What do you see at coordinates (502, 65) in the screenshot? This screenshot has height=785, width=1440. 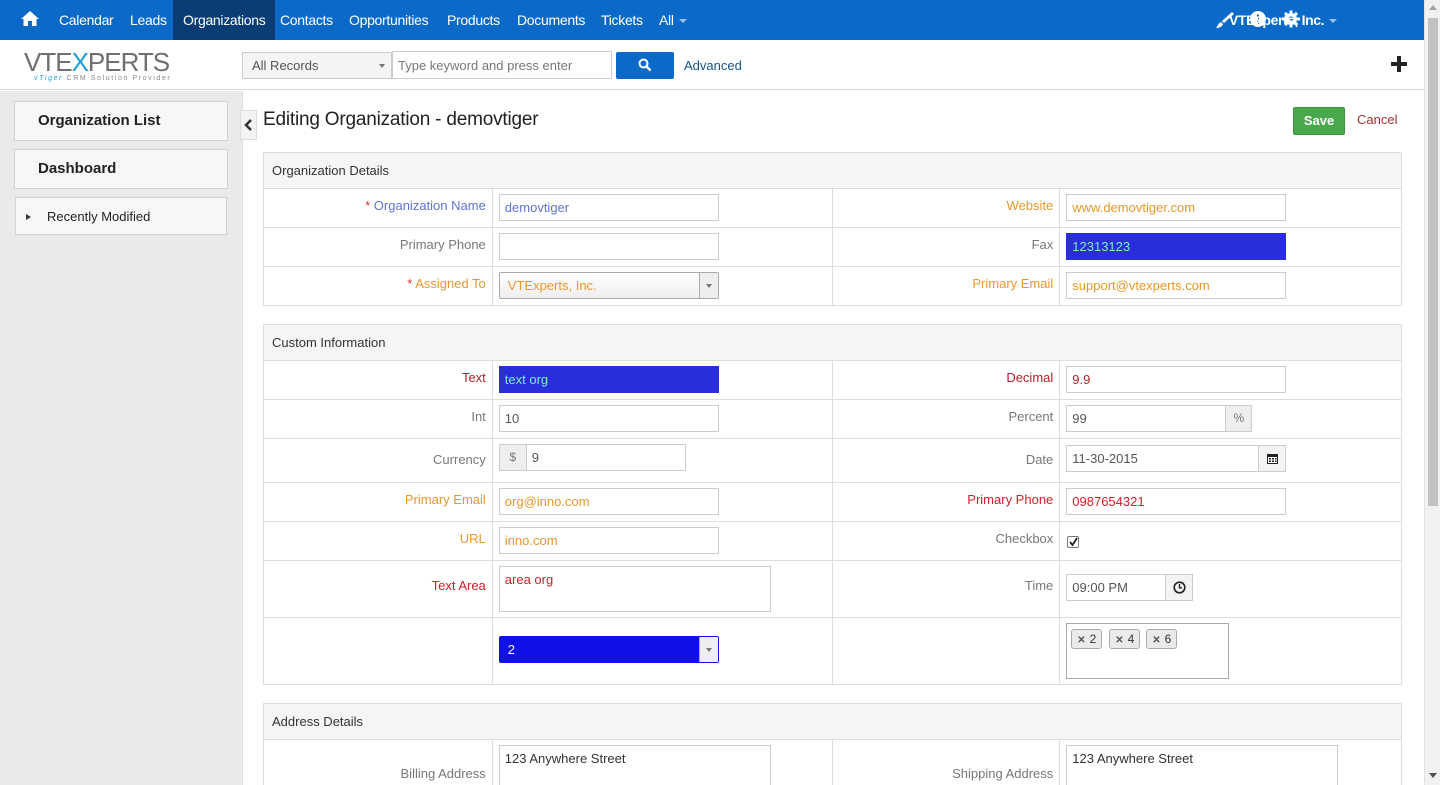 I see `search-input` at bounding box center [502, 65].